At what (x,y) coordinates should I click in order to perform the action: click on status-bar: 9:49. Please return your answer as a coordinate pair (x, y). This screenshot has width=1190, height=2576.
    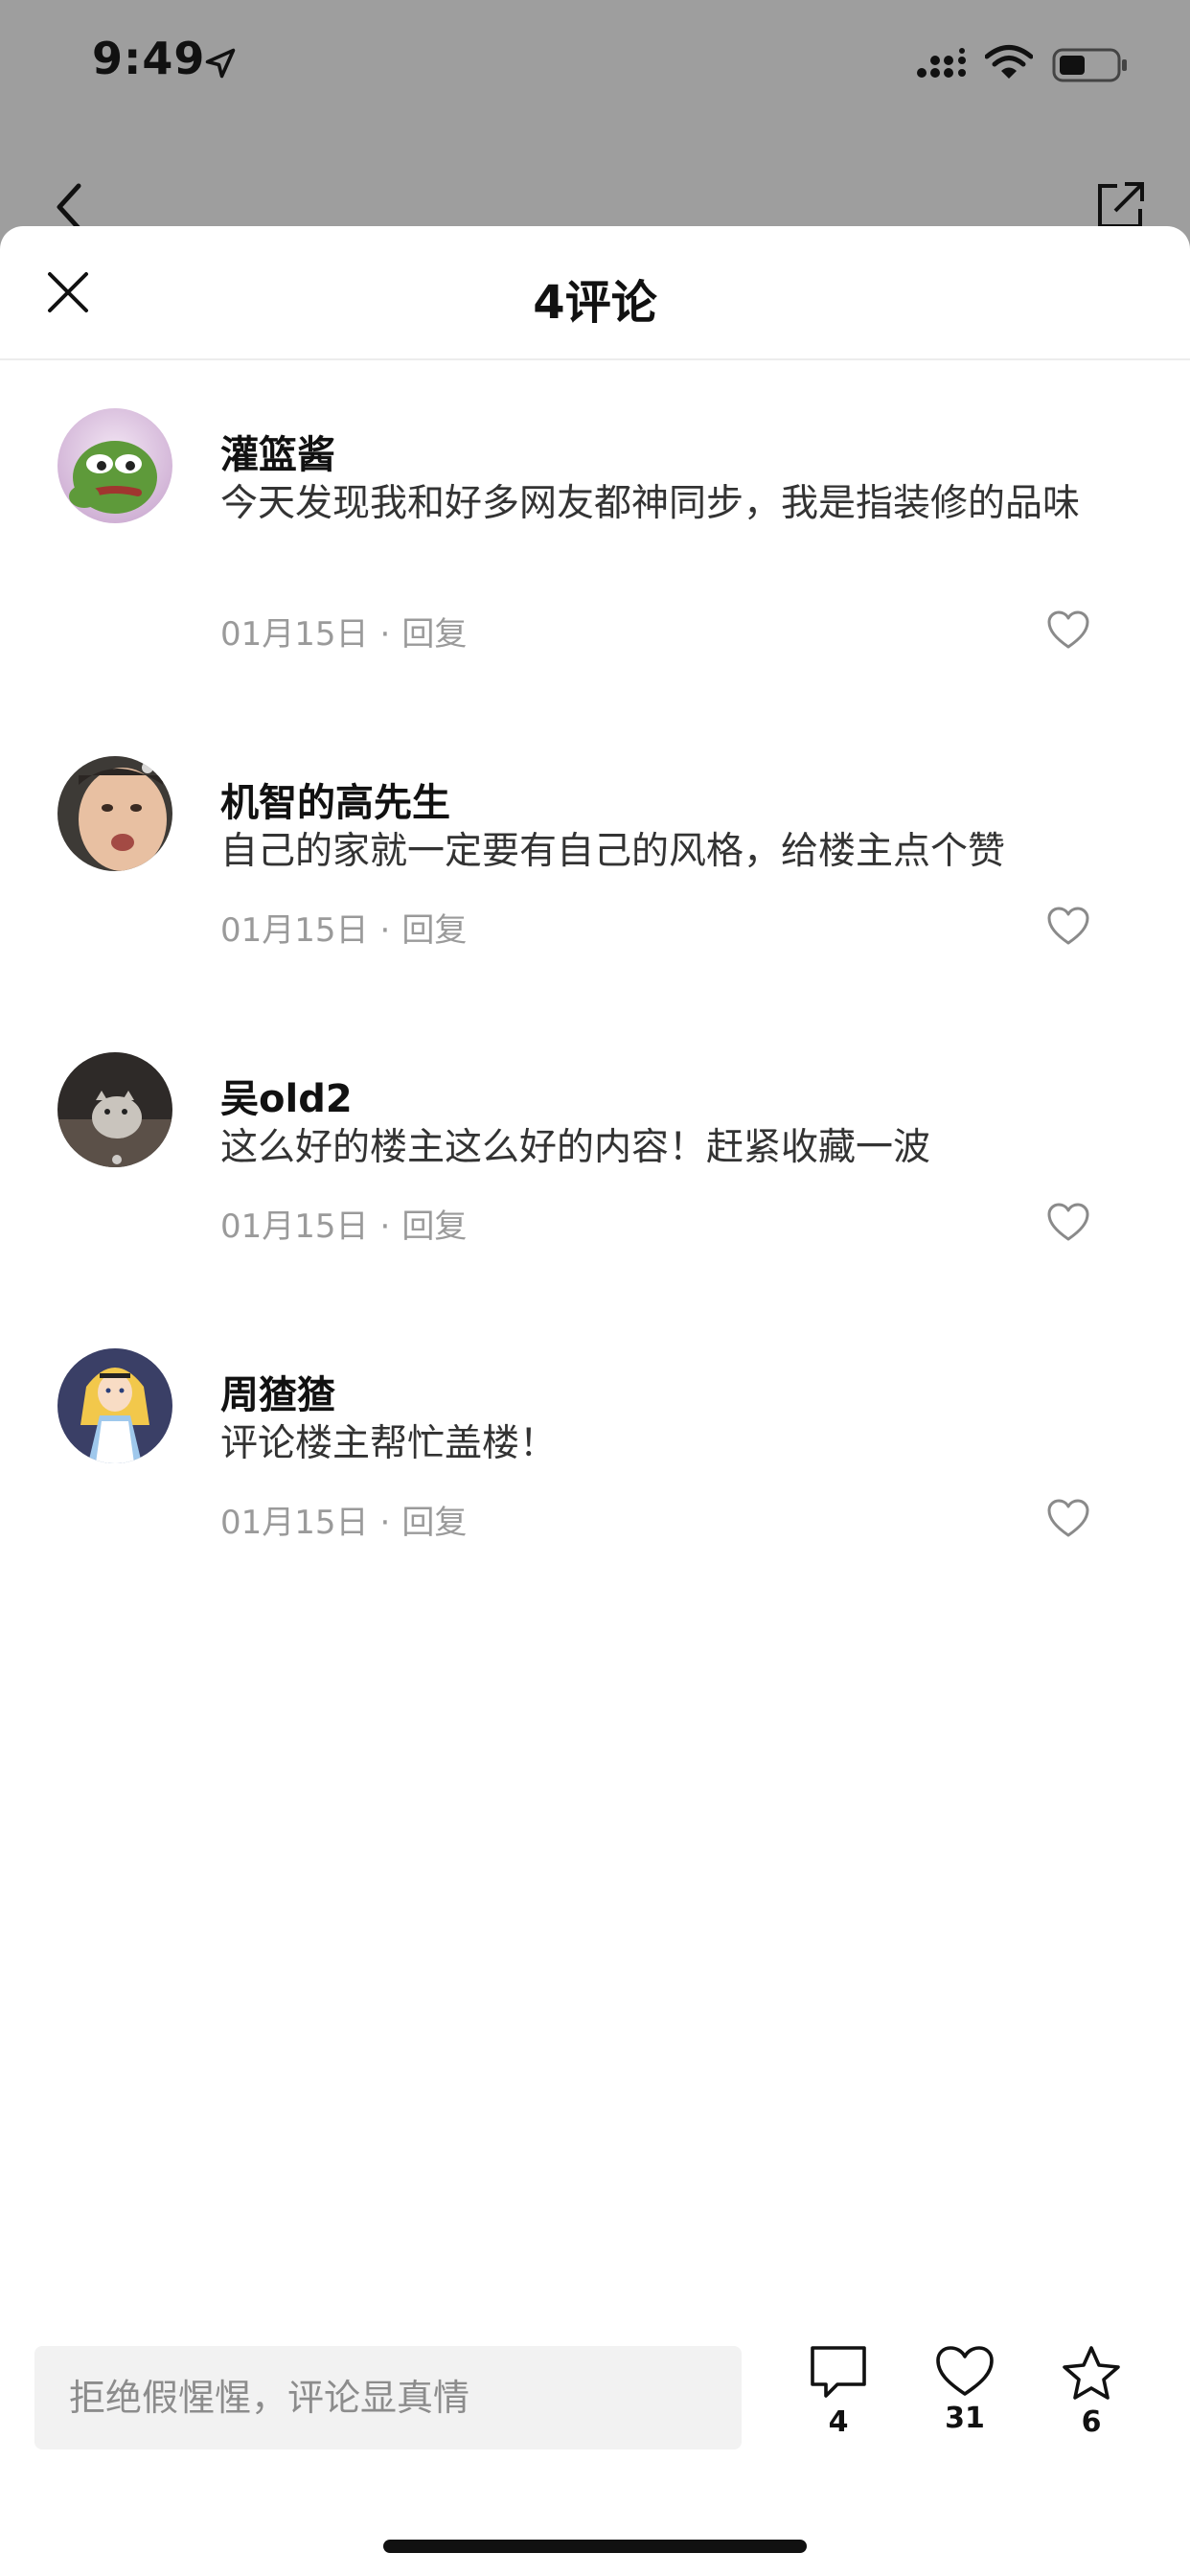
    Looking at the image, I should click on (595, 63).